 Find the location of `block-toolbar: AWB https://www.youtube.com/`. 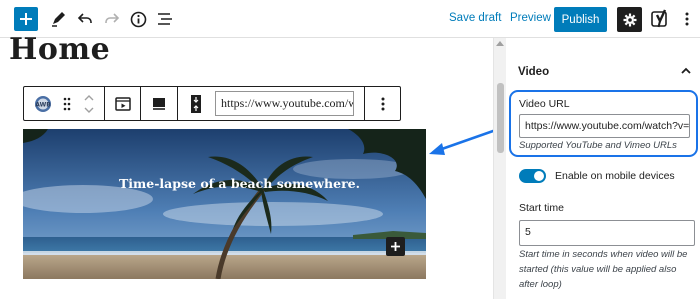

block-toolbar: AWB https://www.youtube.com/ is located at coordinates (212, 103).